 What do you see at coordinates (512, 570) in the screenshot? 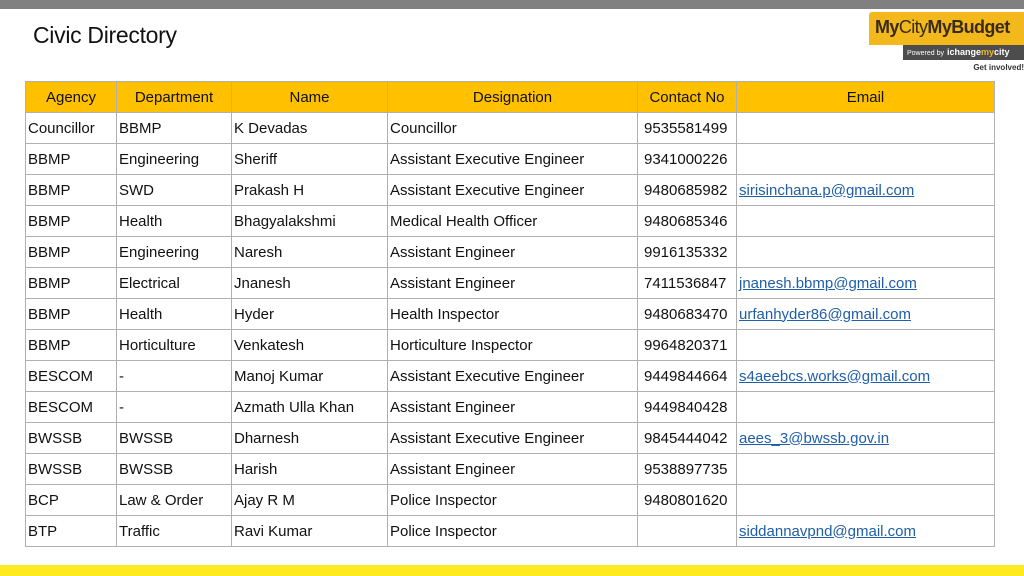
I see `bottom-accent-bar` at bounding box center [512, 570].